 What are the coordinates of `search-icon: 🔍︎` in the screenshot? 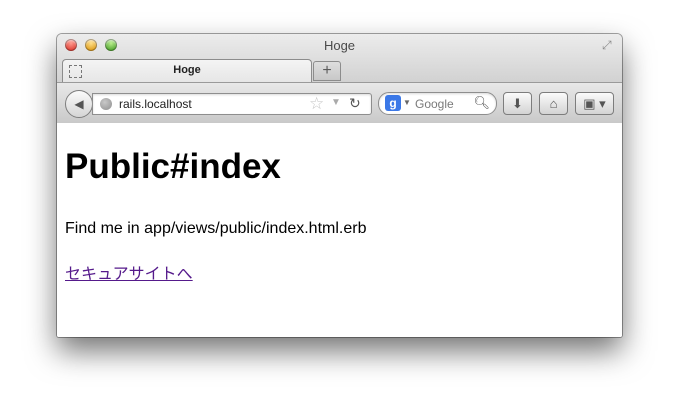 It's located at (481, 103).